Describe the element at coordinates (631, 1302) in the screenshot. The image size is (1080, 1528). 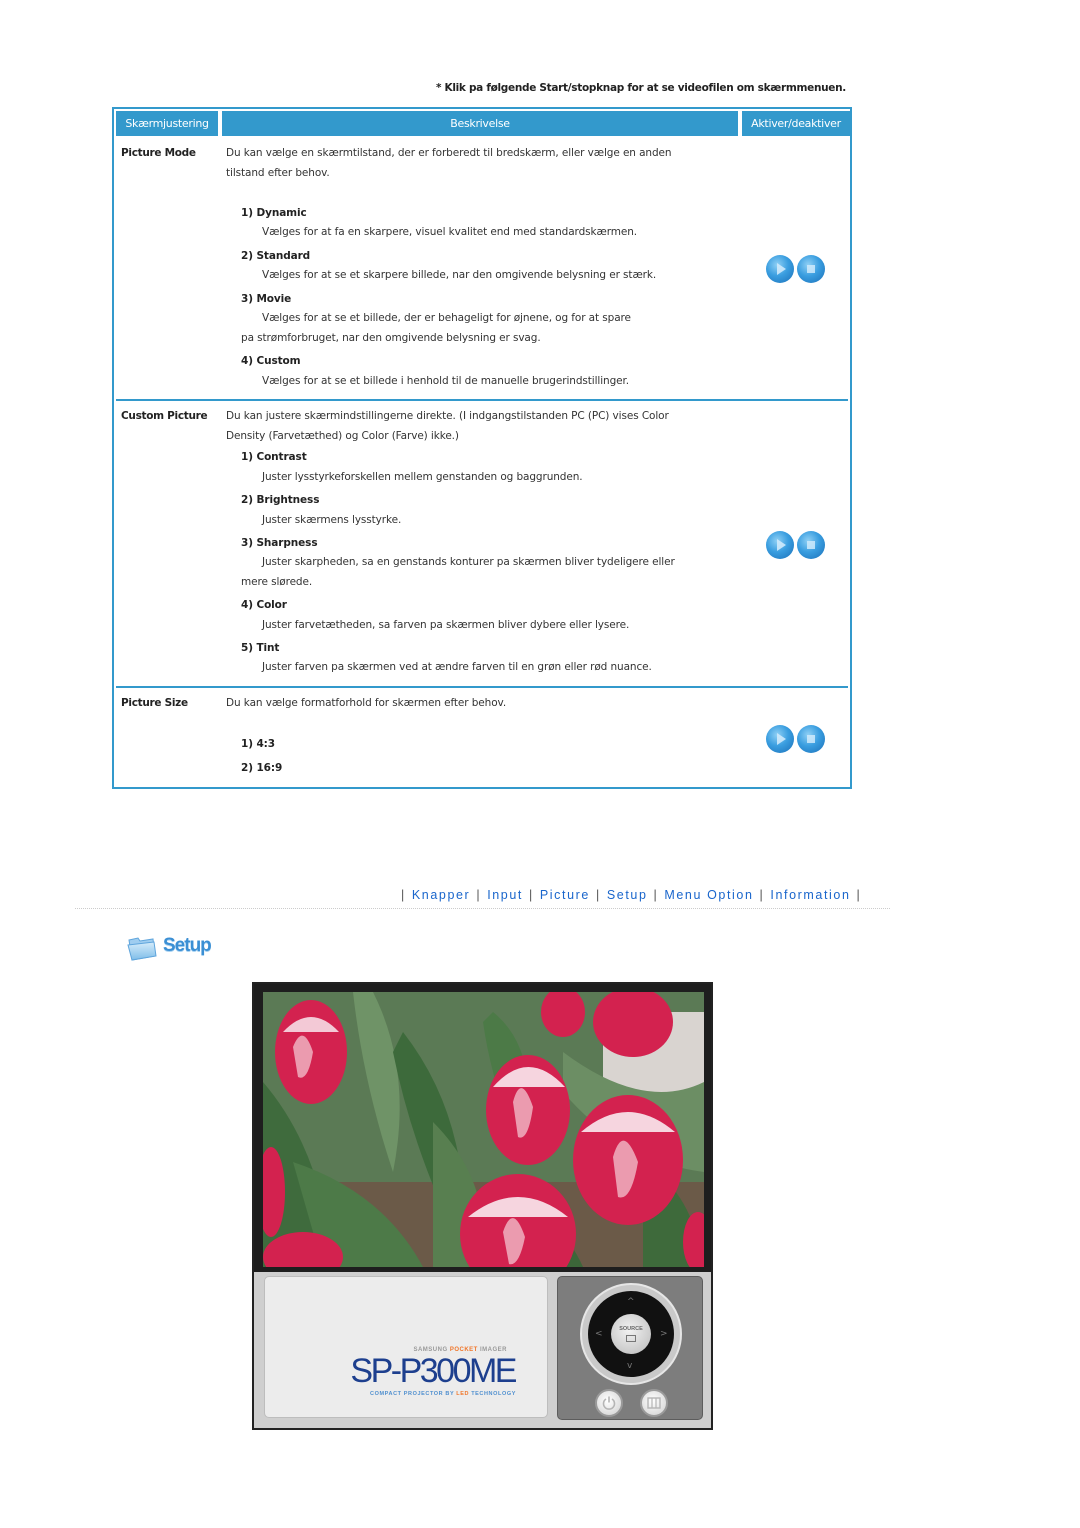
I see `arrow-up-button: ^` at that location.